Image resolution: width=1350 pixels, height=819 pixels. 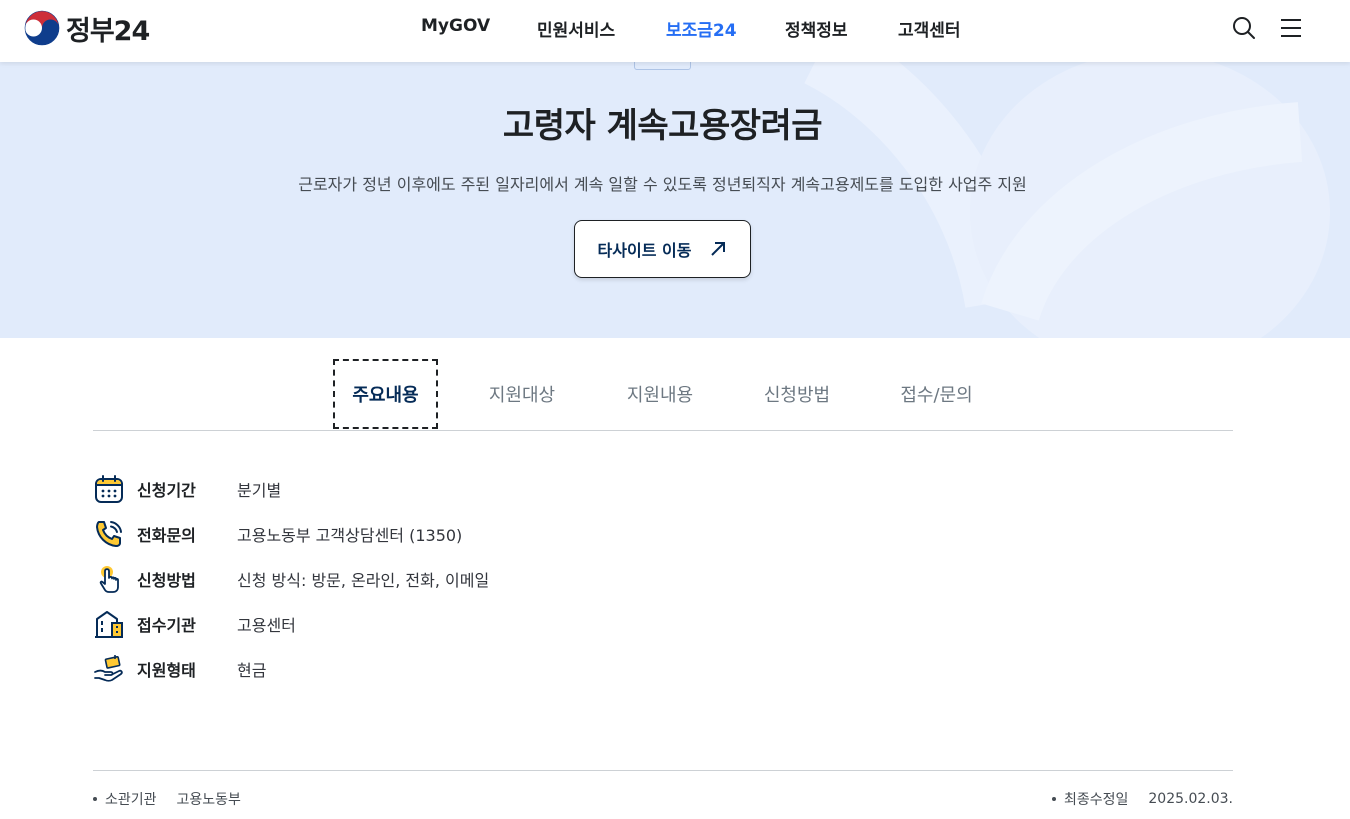 I want to click on hand-money-icon, so click(x=108, y=668).